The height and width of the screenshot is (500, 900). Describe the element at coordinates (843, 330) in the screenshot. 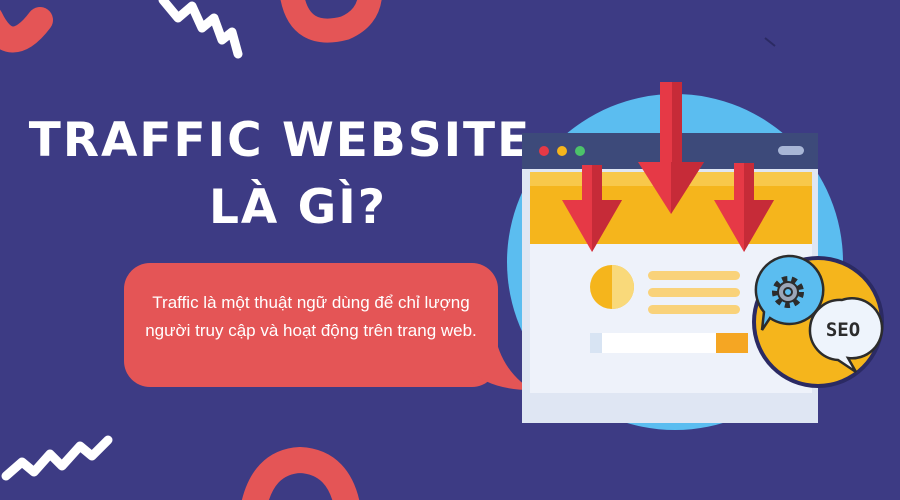

I see `seo-label: SEO` at that location.